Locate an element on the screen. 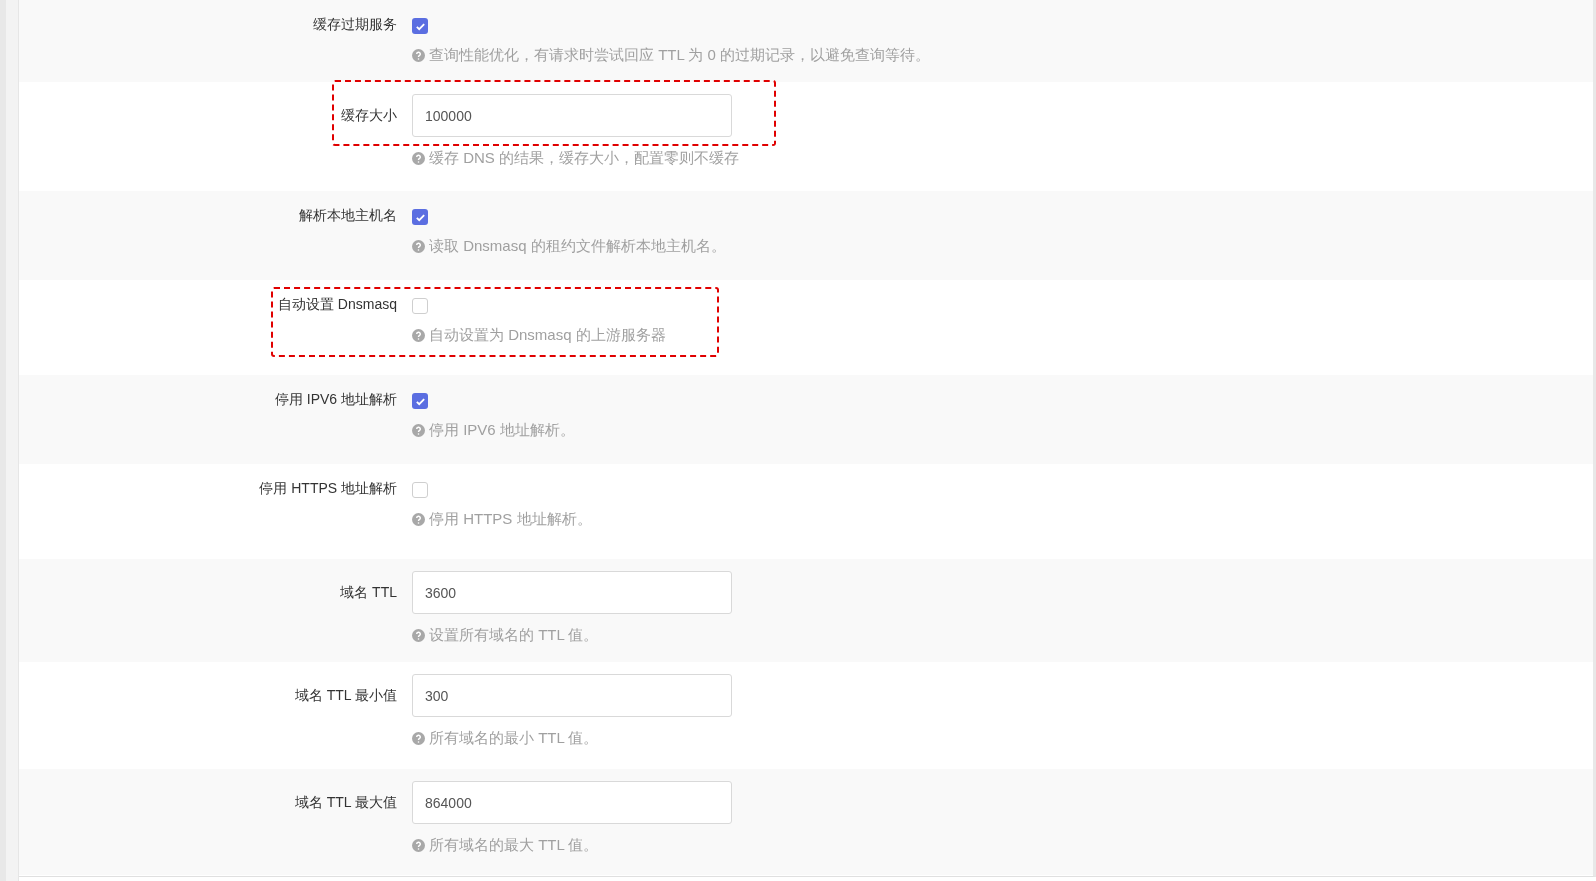  field-label: 停用 HTTPS 地址解析 is located at coordinates (328, 488).